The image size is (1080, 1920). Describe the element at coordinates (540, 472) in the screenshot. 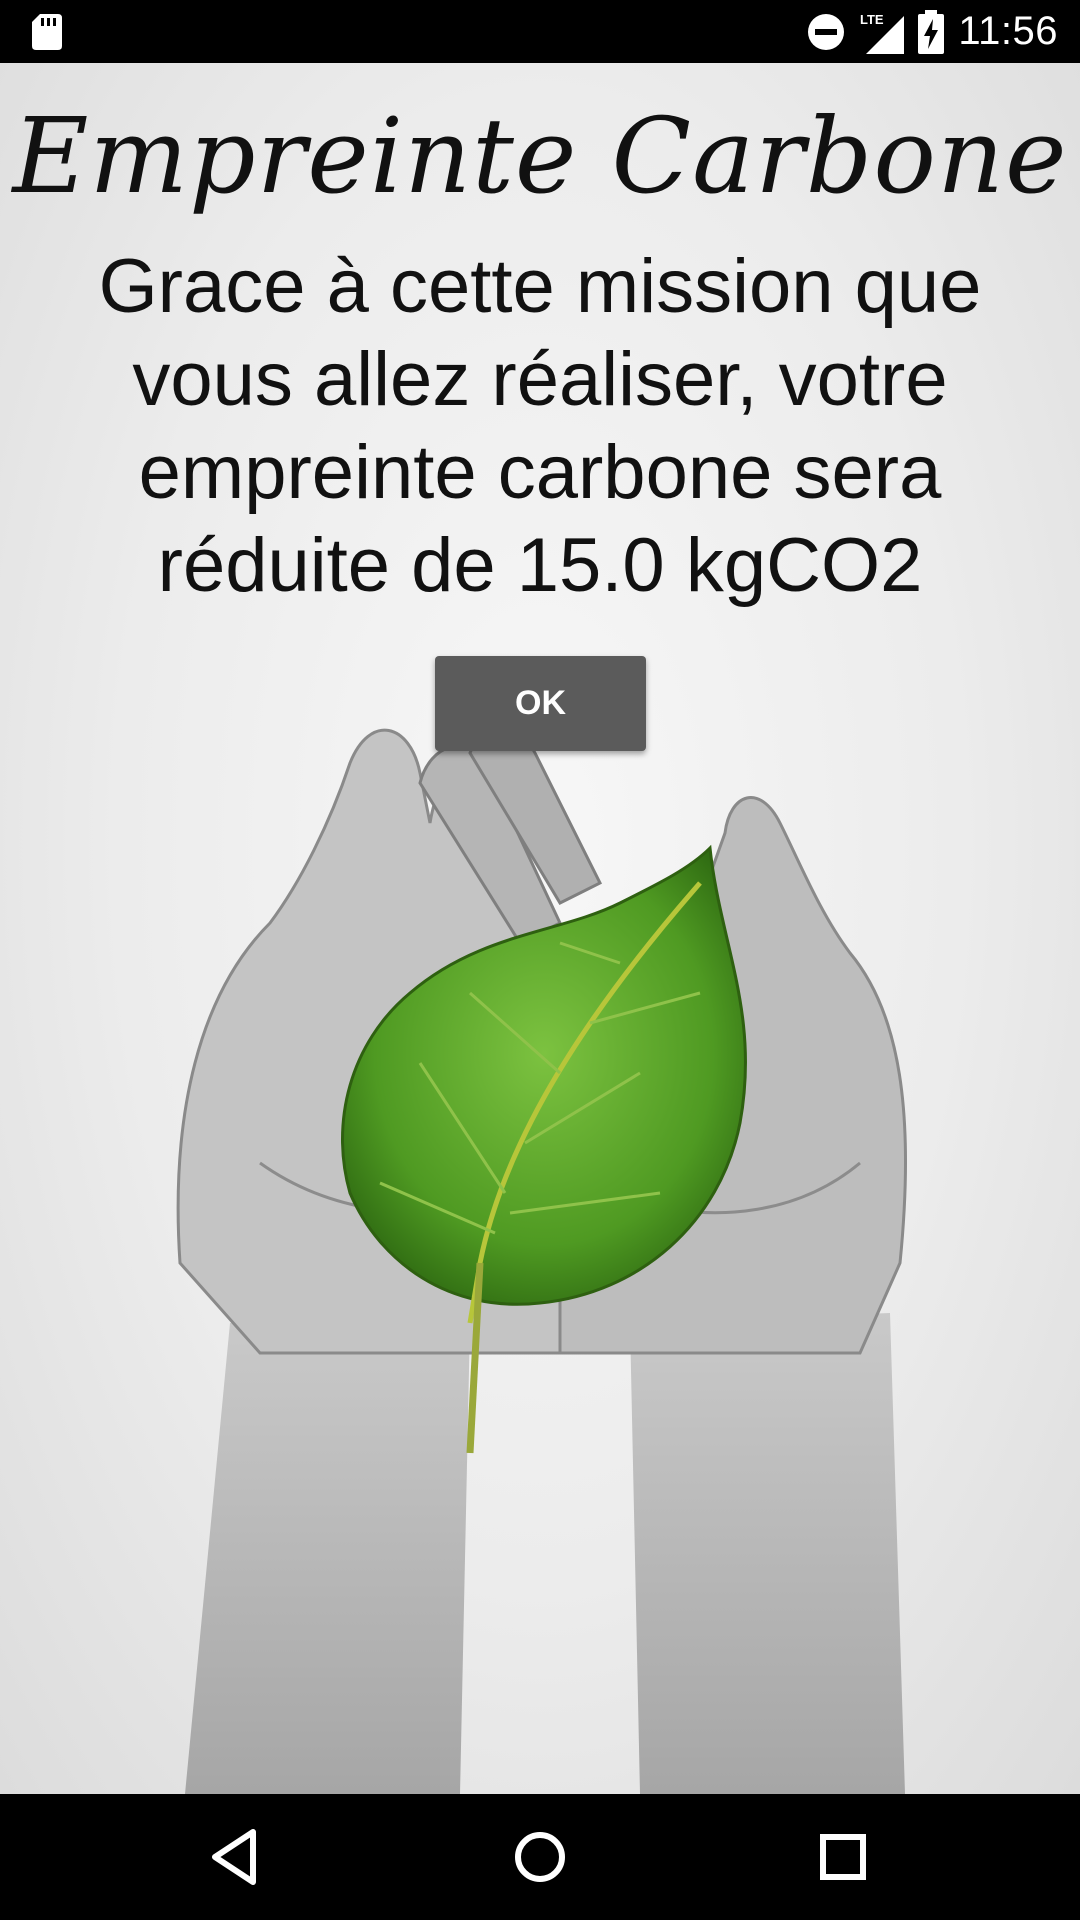

I see `message-line: empreinte carbone sera` at that location.